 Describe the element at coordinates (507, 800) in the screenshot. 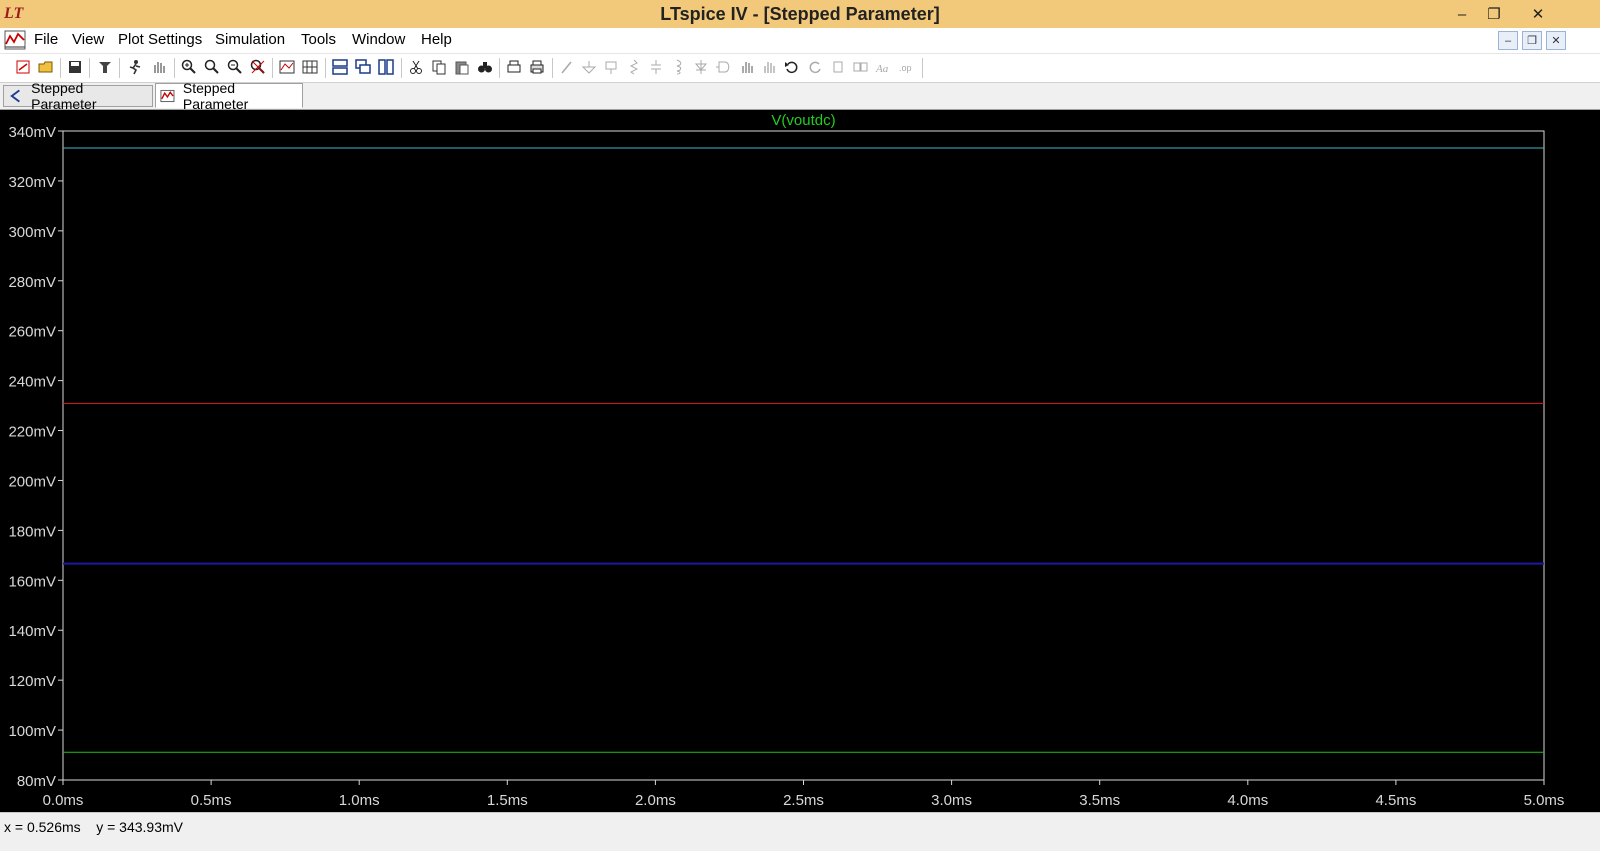

I see `x-tick-label: 1.5ms` at that location.